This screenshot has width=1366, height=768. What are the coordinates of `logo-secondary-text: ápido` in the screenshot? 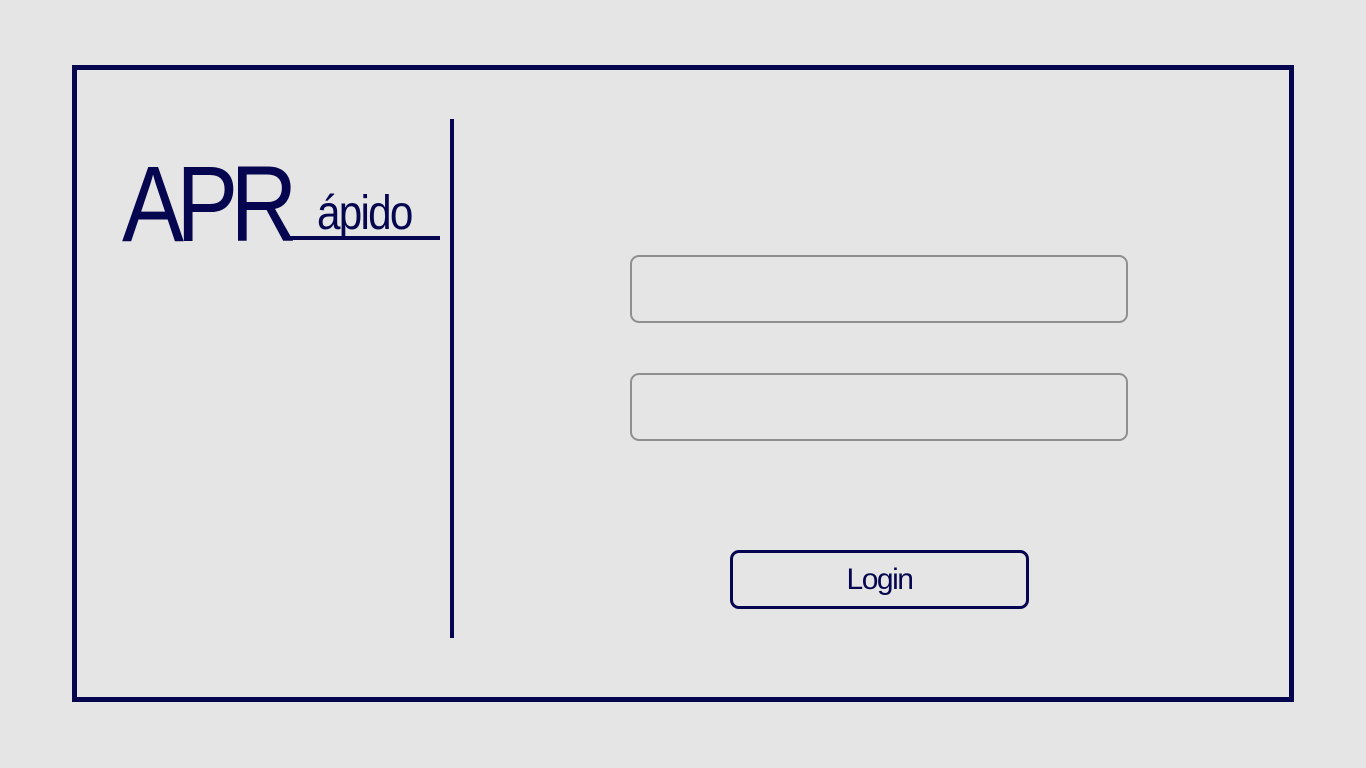 It's located at (365, 213).